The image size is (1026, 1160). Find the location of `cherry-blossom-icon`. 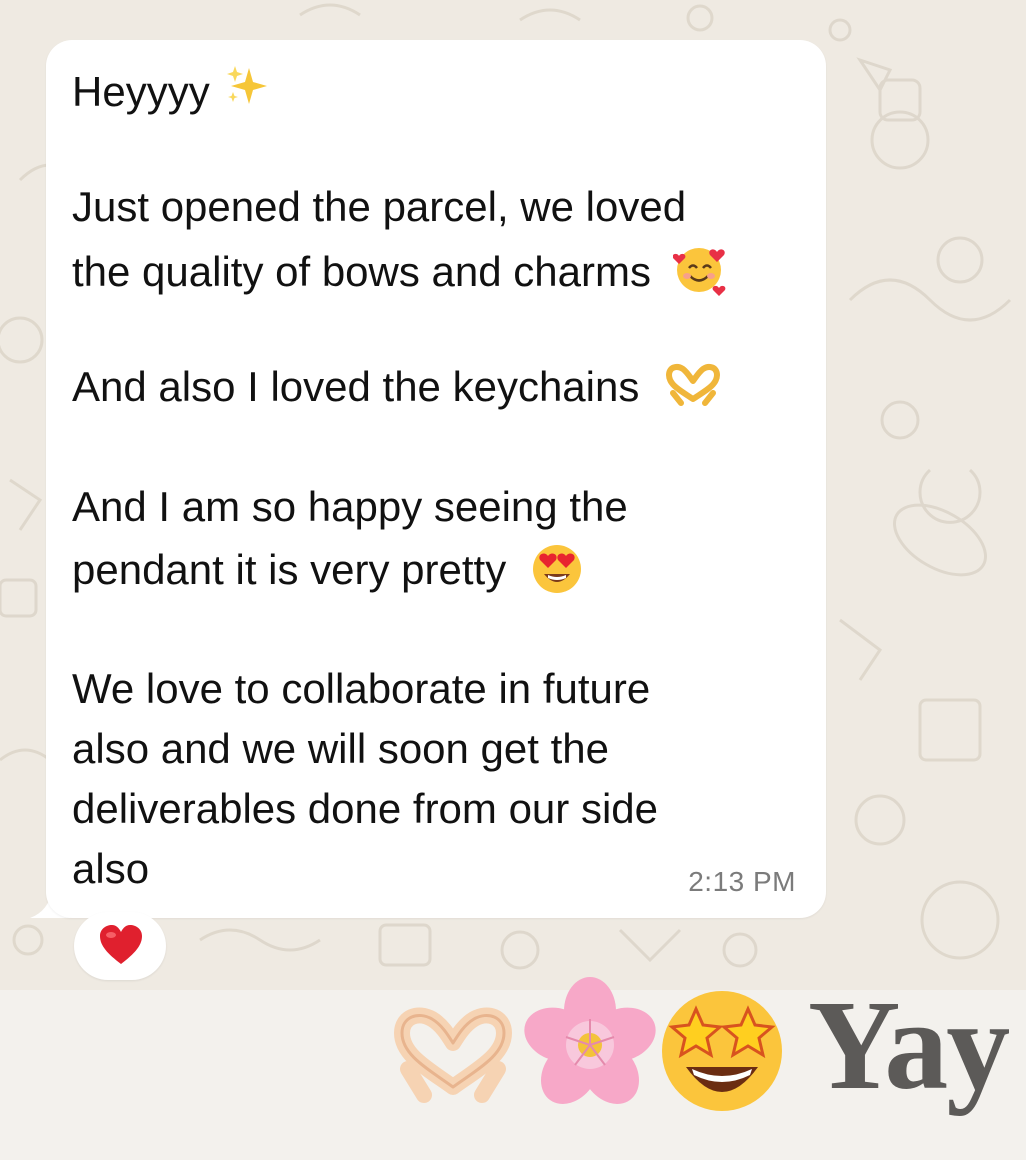

cherry-blossom-icon is located at coordinates (590, 1040).